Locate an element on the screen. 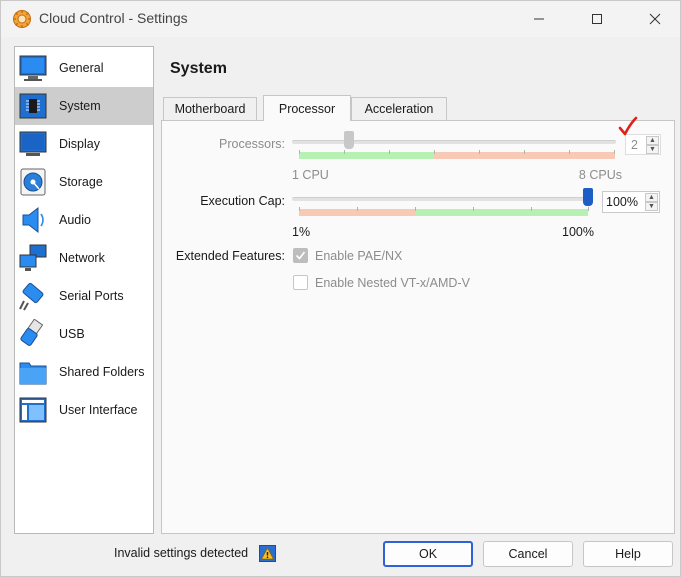 The height and width of the screenshot is (577, 681). page-title: System is located at coordinates (198, 68).